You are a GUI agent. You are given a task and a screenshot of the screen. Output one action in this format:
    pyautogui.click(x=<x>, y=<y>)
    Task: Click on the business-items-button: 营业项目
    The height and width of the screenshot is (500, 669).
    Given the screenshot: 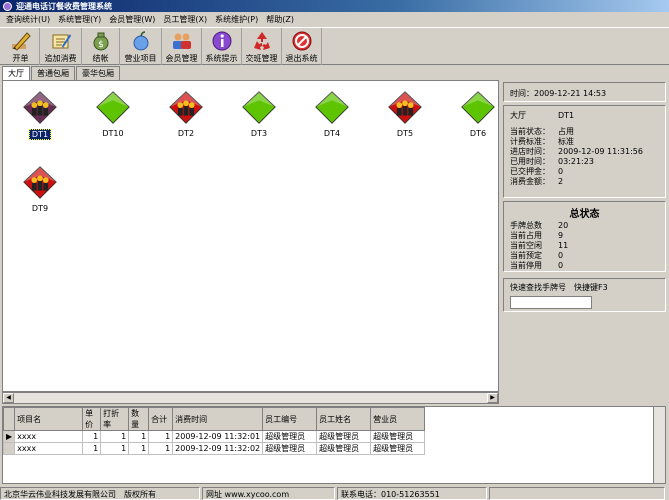 What is the action you would take?
    pyautogui.click(x=141, y=46)
    